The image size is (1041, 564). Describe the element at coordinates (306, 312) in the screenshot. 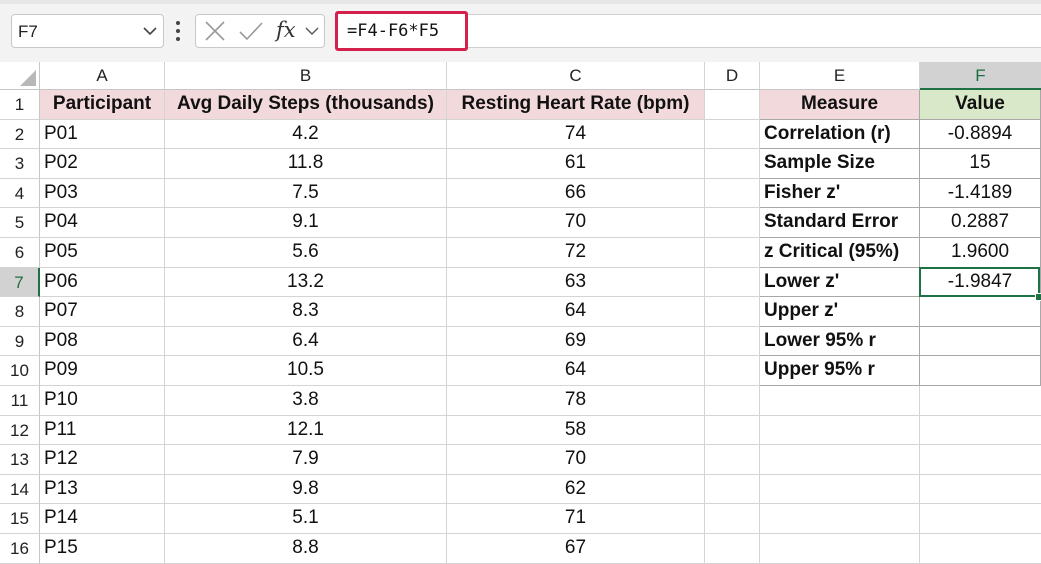

I see `cell-b8: 8.3` at that location.